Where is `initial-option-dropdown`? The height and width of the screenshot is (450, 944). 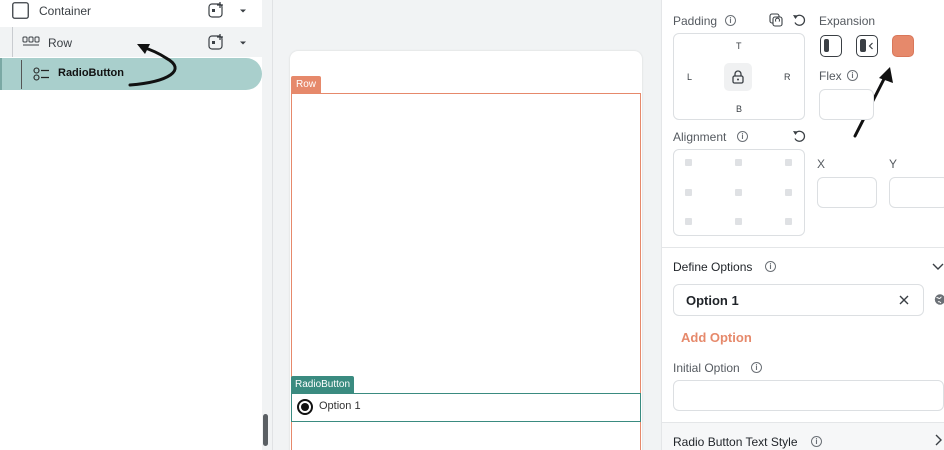 initial-option-dropdown is located at coordinates (808, 395).